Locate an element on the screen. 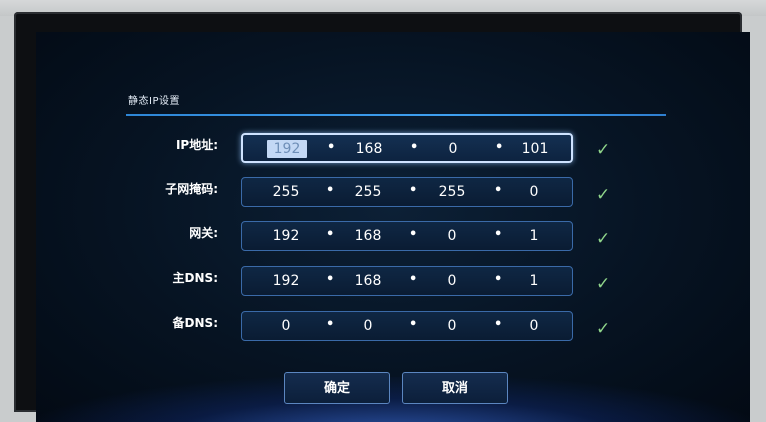  primary-dns-valid-check-icon: ✓ is located at coordinates (603, 284).